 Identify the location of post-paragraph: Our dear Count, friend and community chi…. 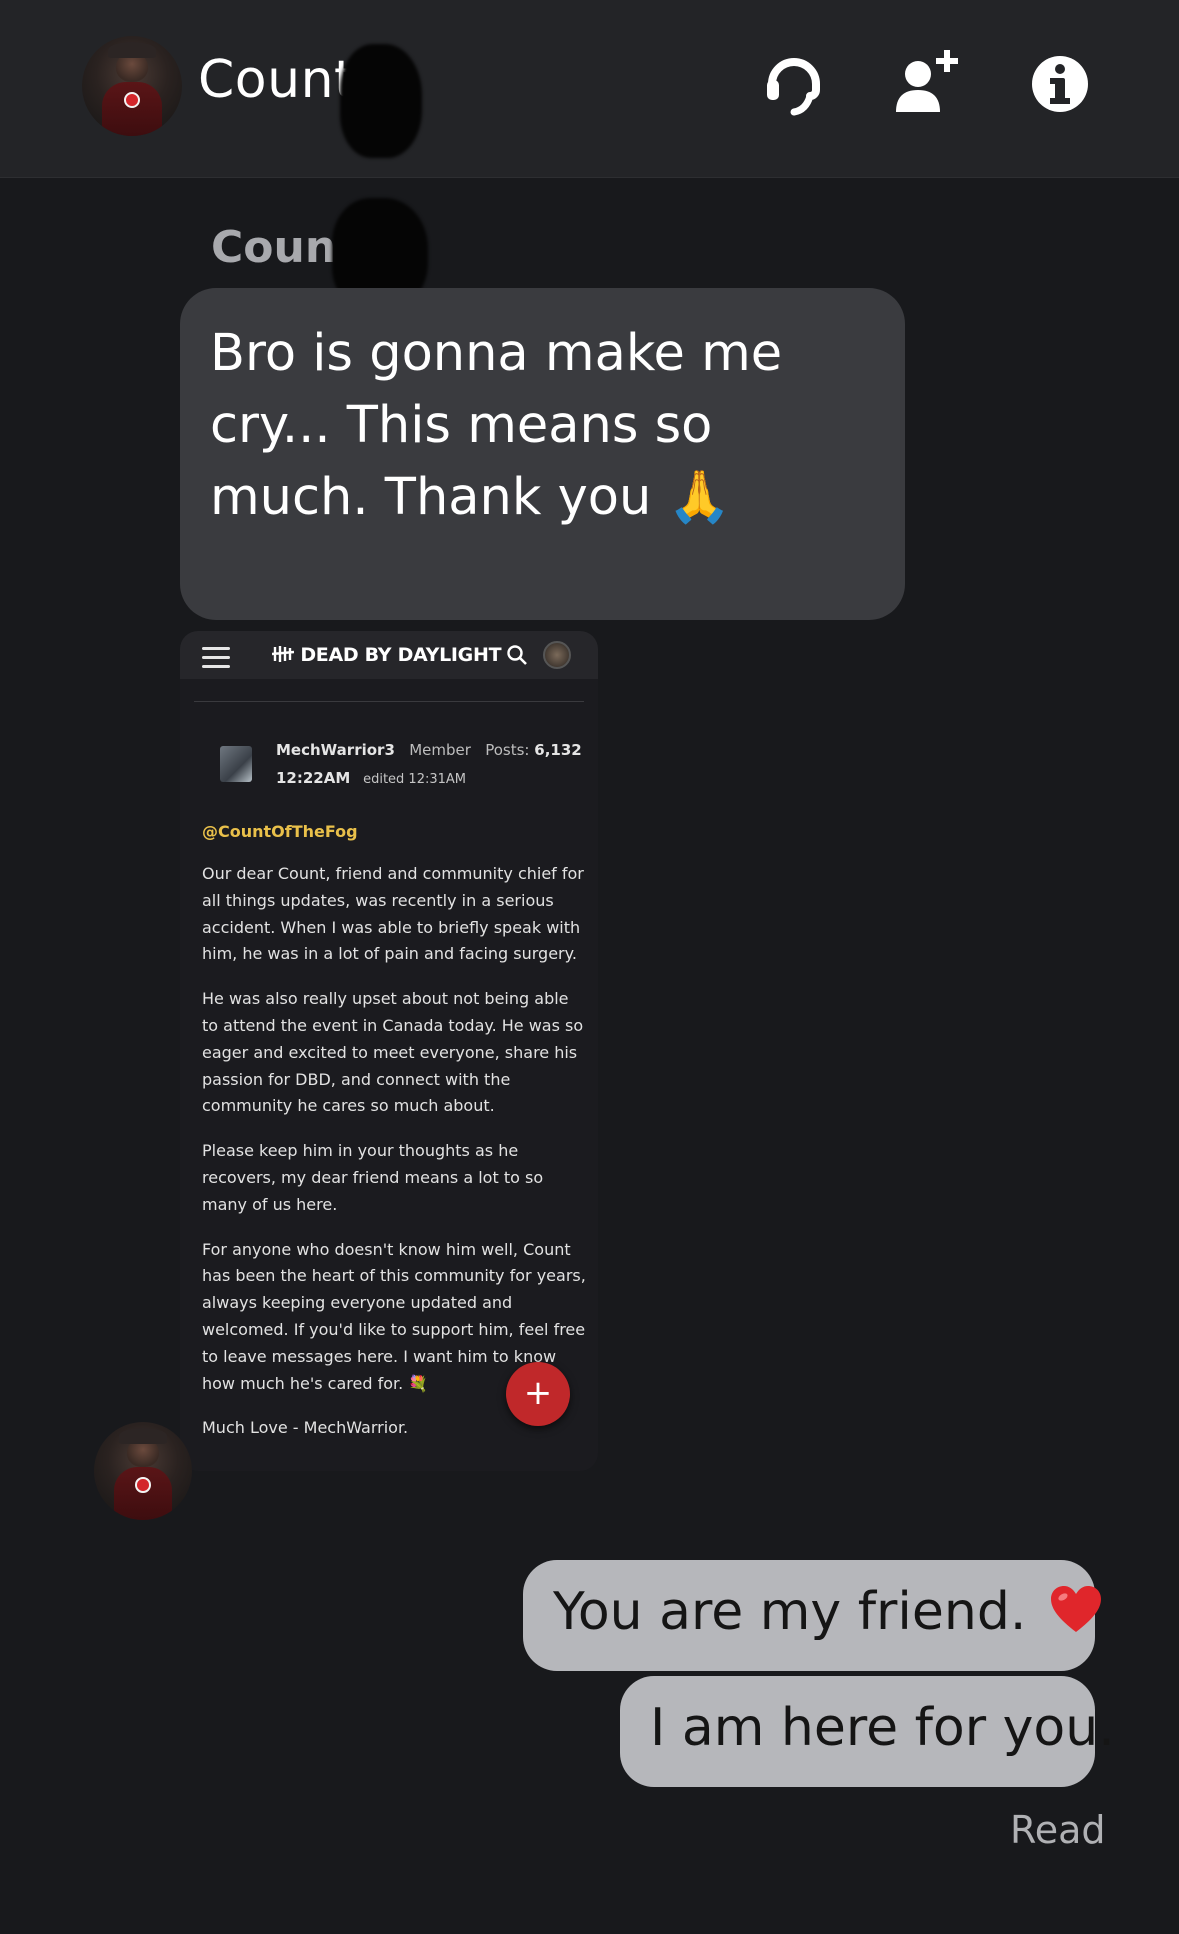
(393, 914).